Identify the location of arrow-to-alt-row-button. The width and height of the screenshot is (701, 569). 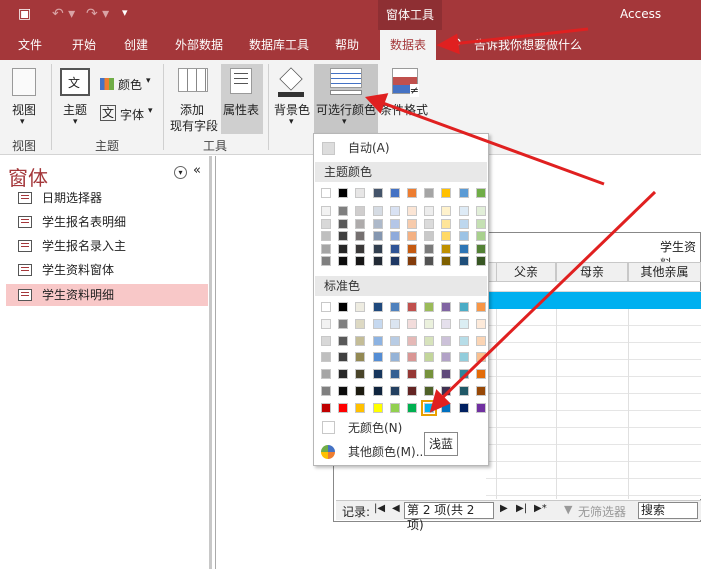
(492, 143).